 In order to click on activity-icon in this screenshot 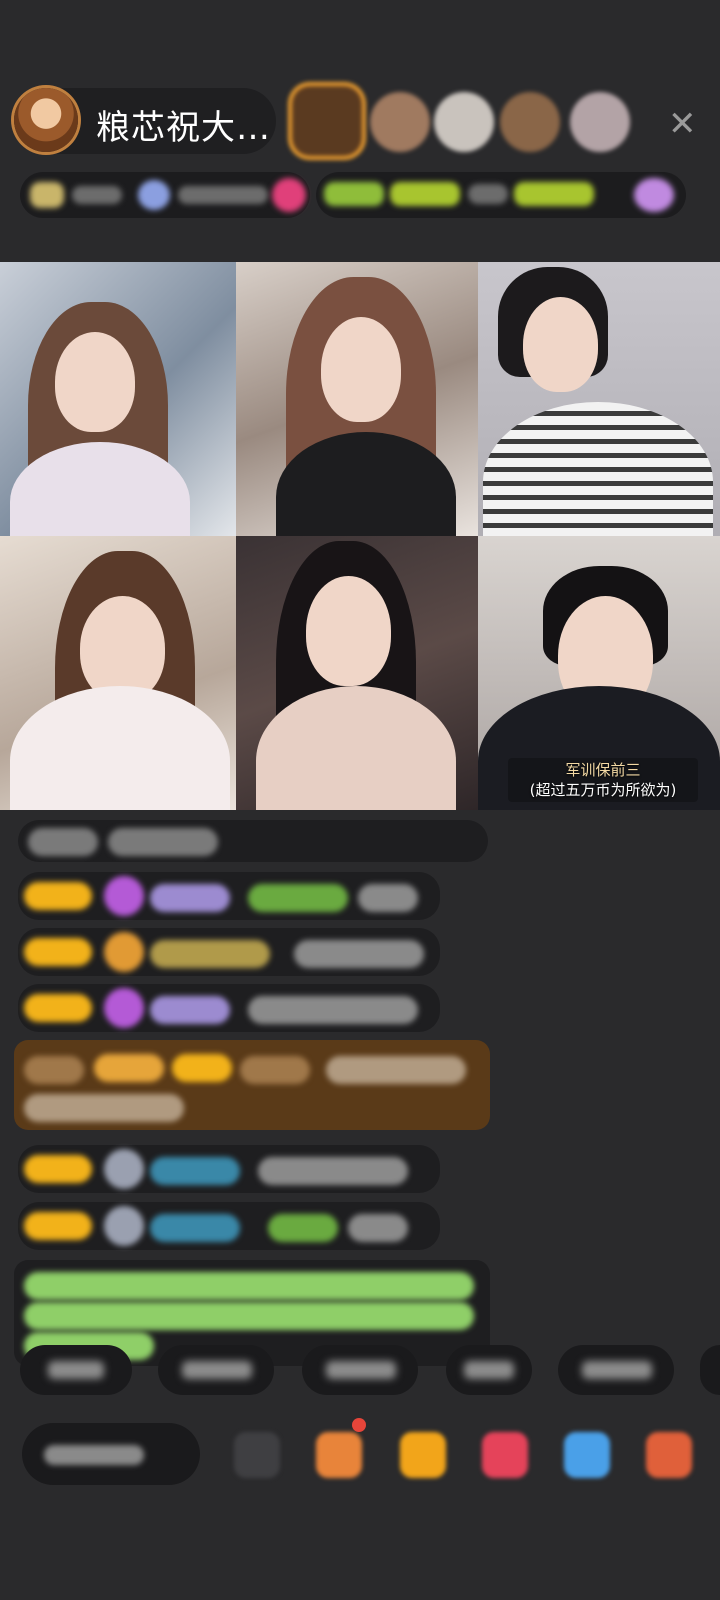, I will do `click(505, 1455)`.